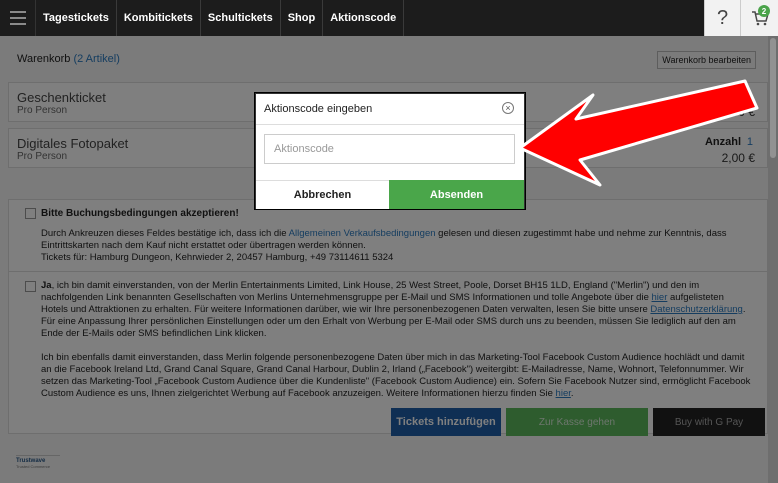 This screenshot has height=483, width=778. What do you see at coordinates (18, 18) in the screenshot?
I see `menu-icon` at bounding box center [18, 18].